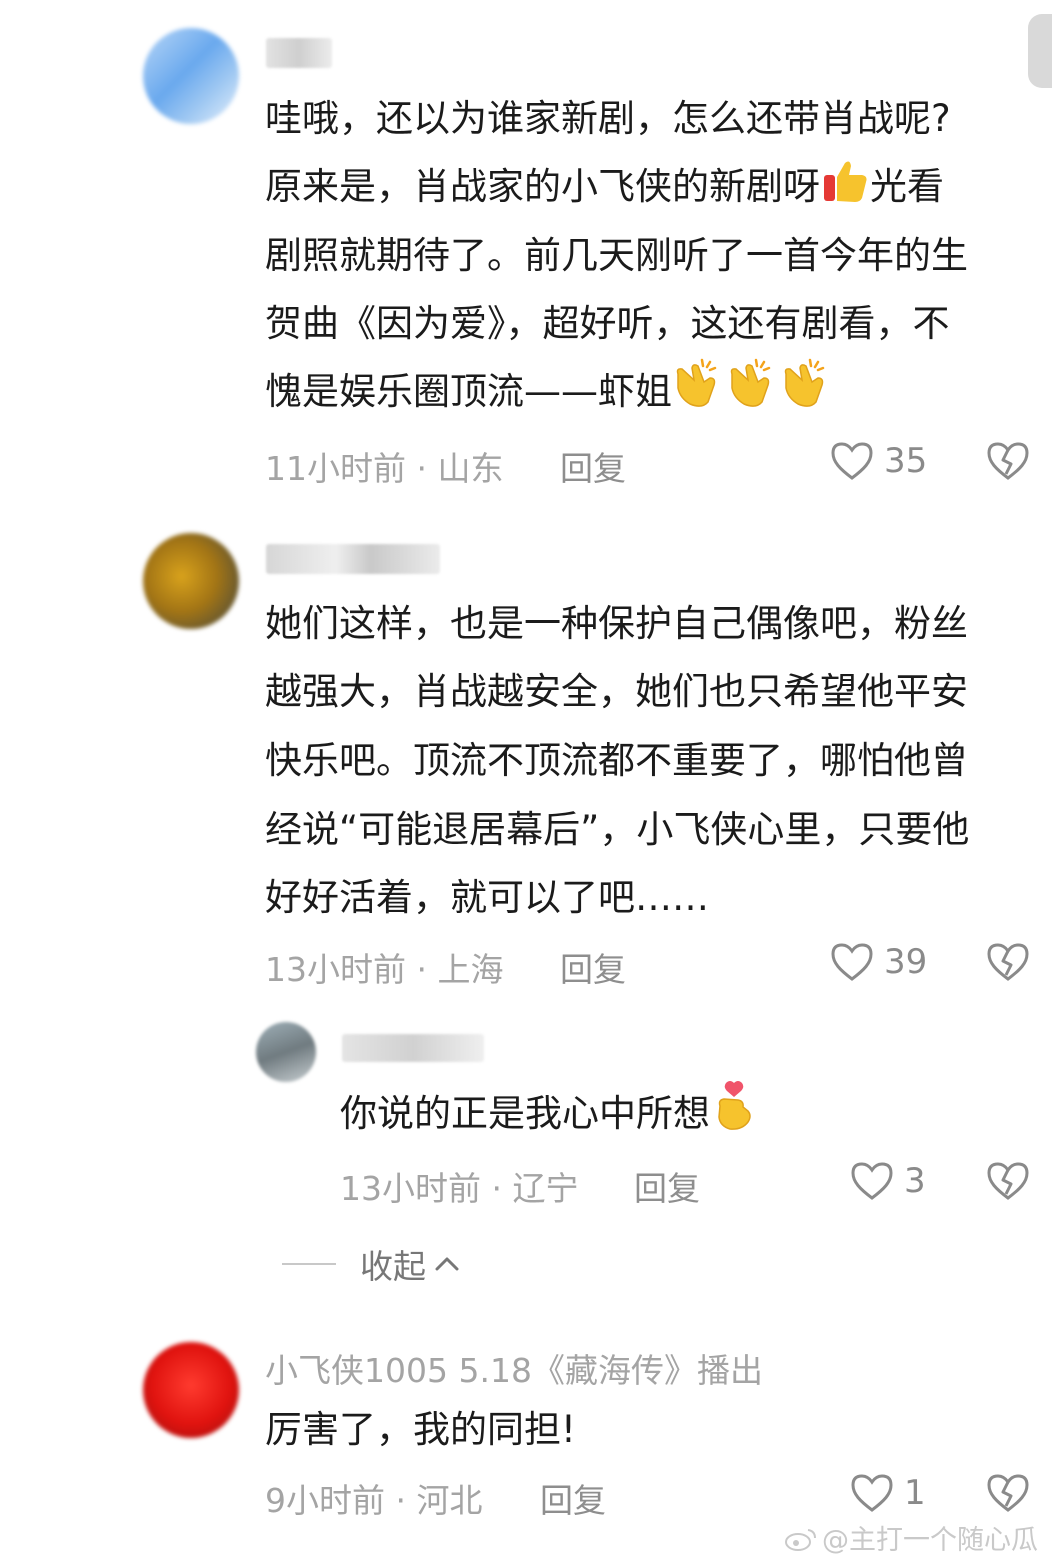  I want to click on like-count: 35, so click(906, 461).